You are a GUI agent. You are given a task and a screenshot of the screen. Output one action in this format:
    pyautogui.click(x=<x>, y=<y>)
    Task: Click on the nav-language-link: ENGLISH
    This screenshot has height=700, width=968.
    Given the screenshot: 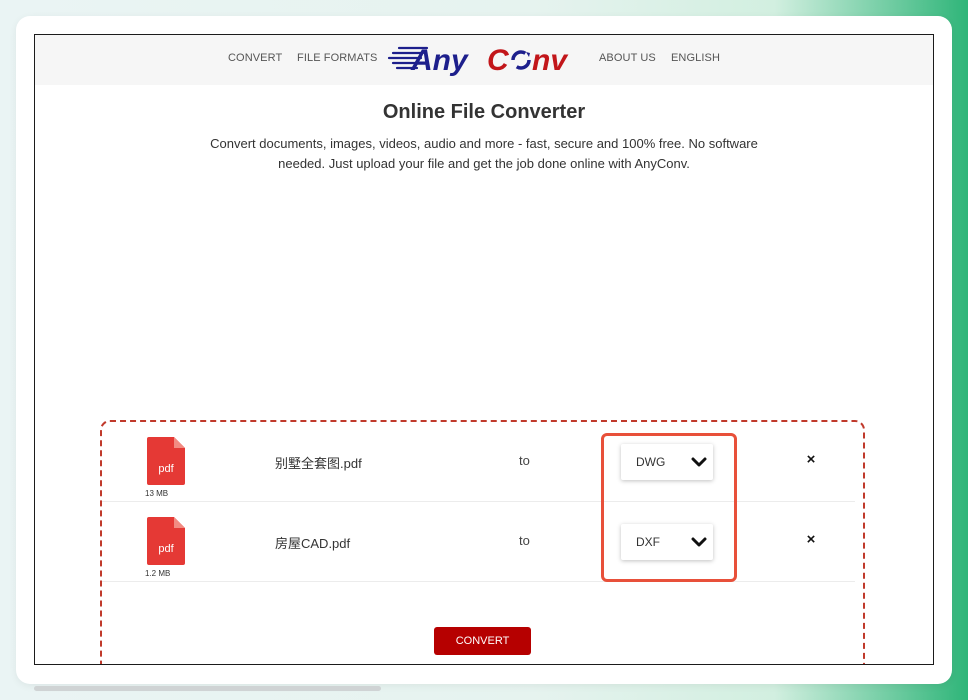 What is the action you would take?
    pyautogui.click(x=695, y=58)
    